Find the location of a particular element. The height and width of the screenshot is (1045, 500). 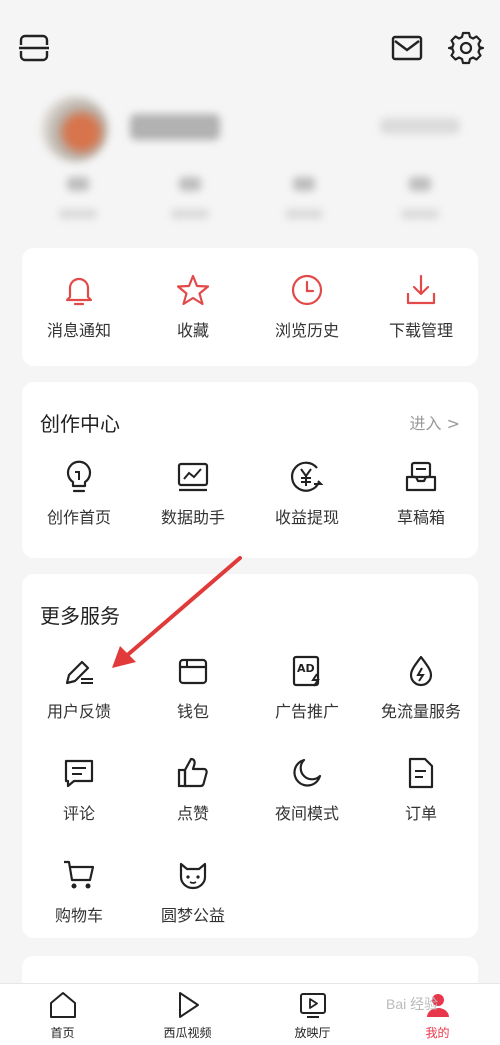

comments-label: 评论 is located at coordinates (78, 813).